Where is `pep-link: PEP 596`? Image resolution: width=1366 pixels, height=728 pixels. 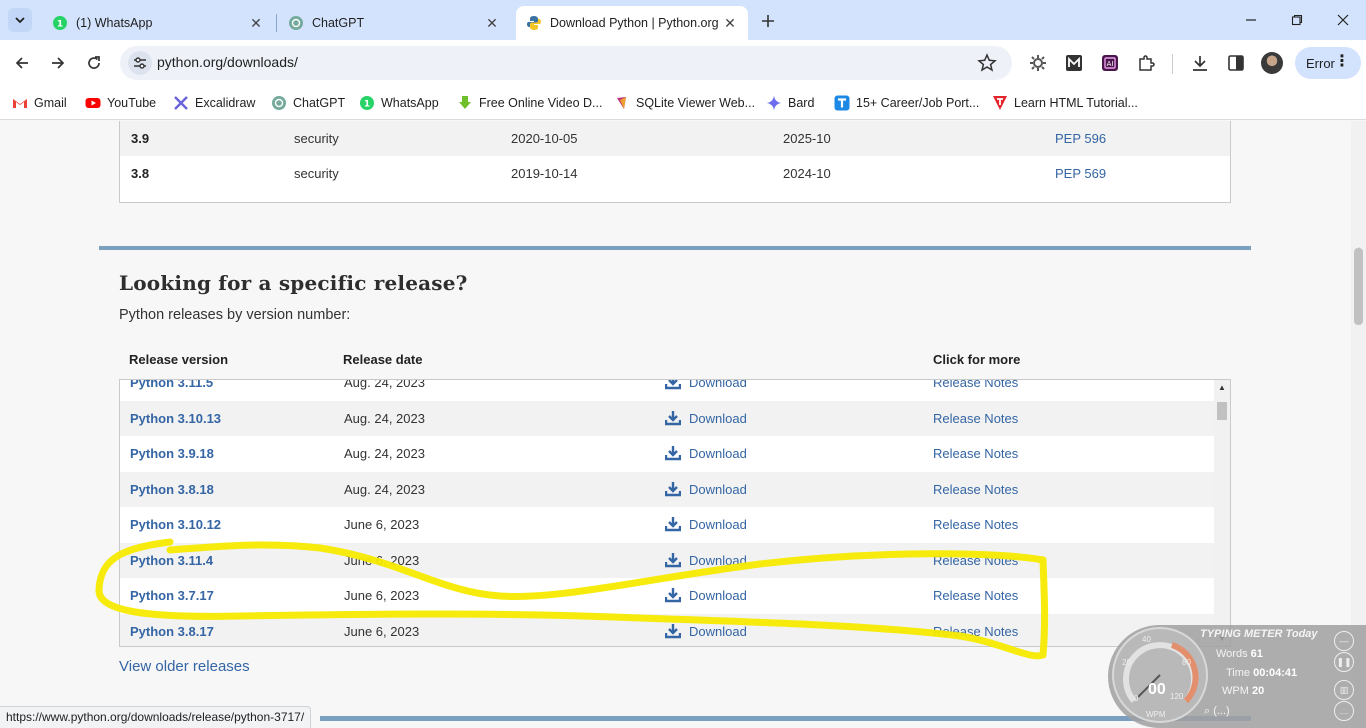
pep-link: PEP 596 is located at coordinates (1080, 138).